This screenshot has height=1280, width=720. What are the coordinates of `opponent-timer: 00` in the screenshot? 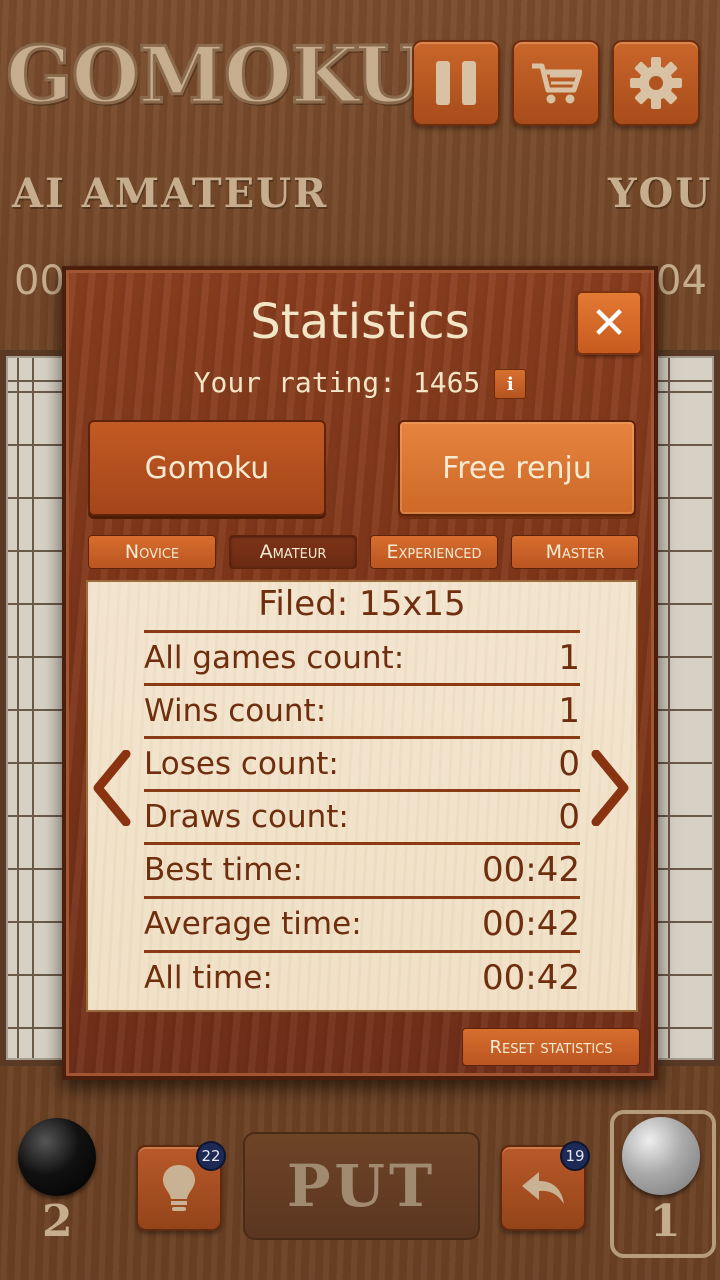 It's located at (39, 281).